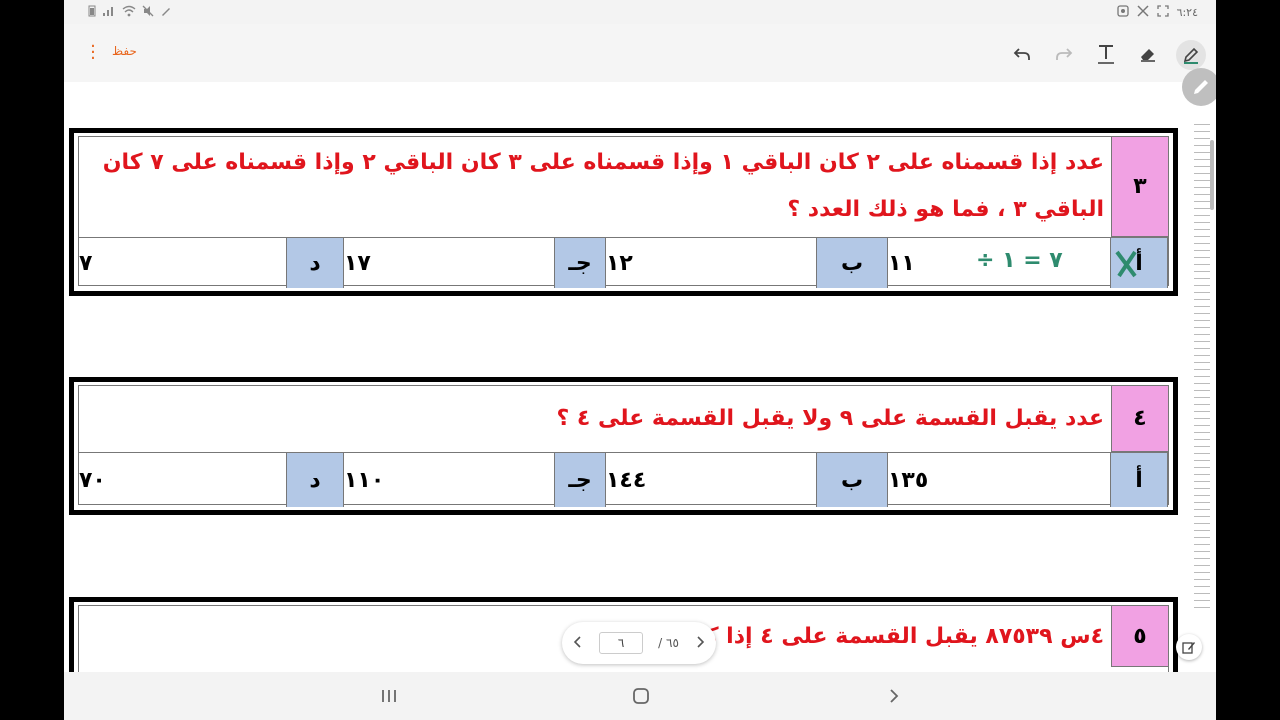  I want to click on page-total: / ٦٥, so click(668, 643).